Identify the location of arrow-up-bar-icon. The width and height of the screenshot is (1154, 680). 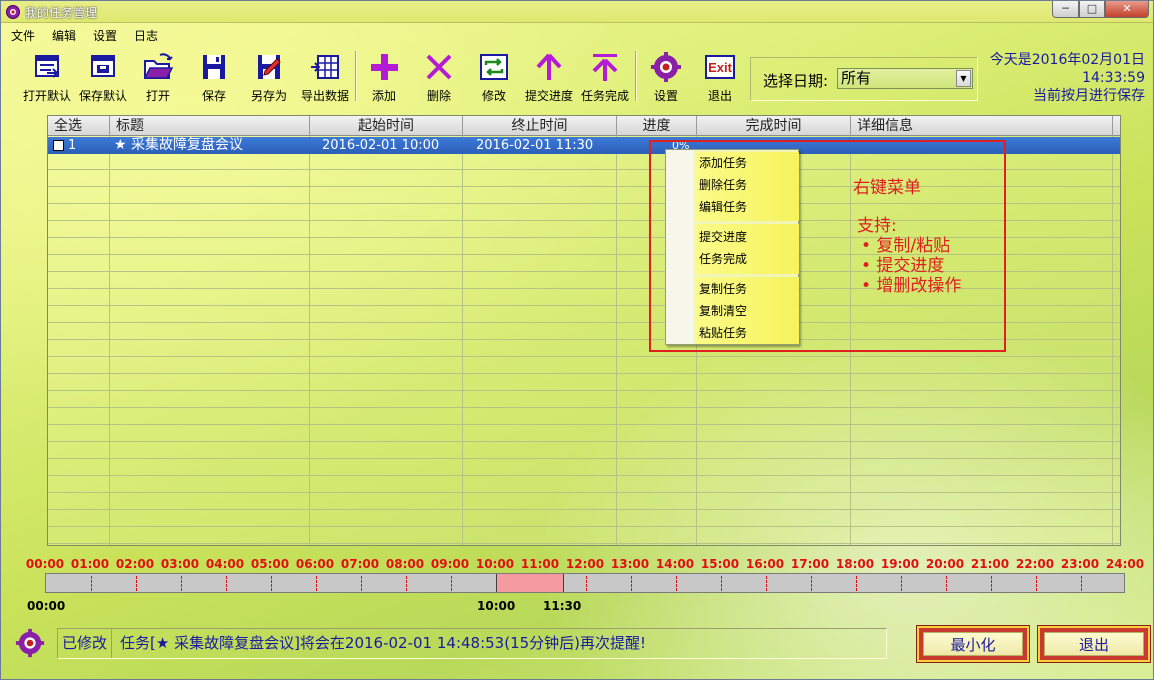
(605, 67).